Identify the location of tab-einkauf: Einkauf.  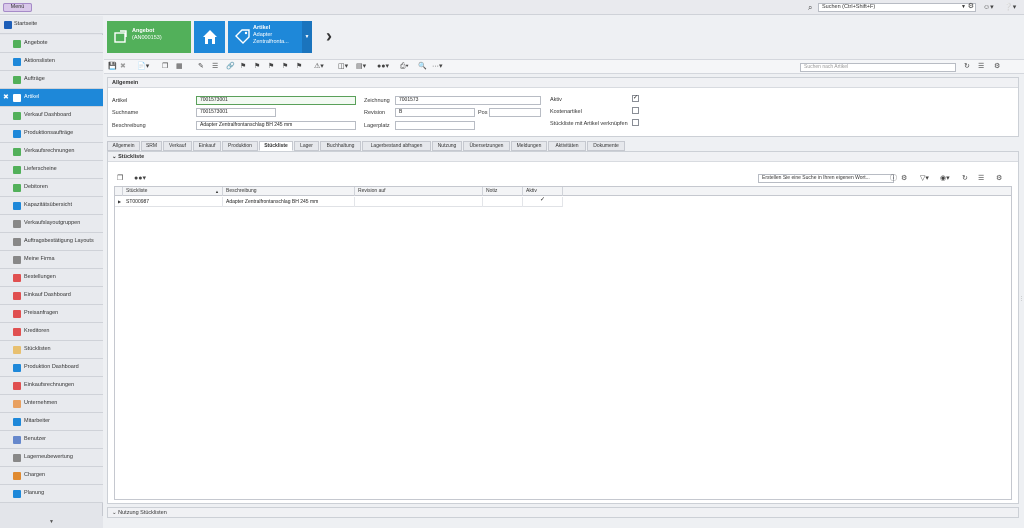
(207, 146).